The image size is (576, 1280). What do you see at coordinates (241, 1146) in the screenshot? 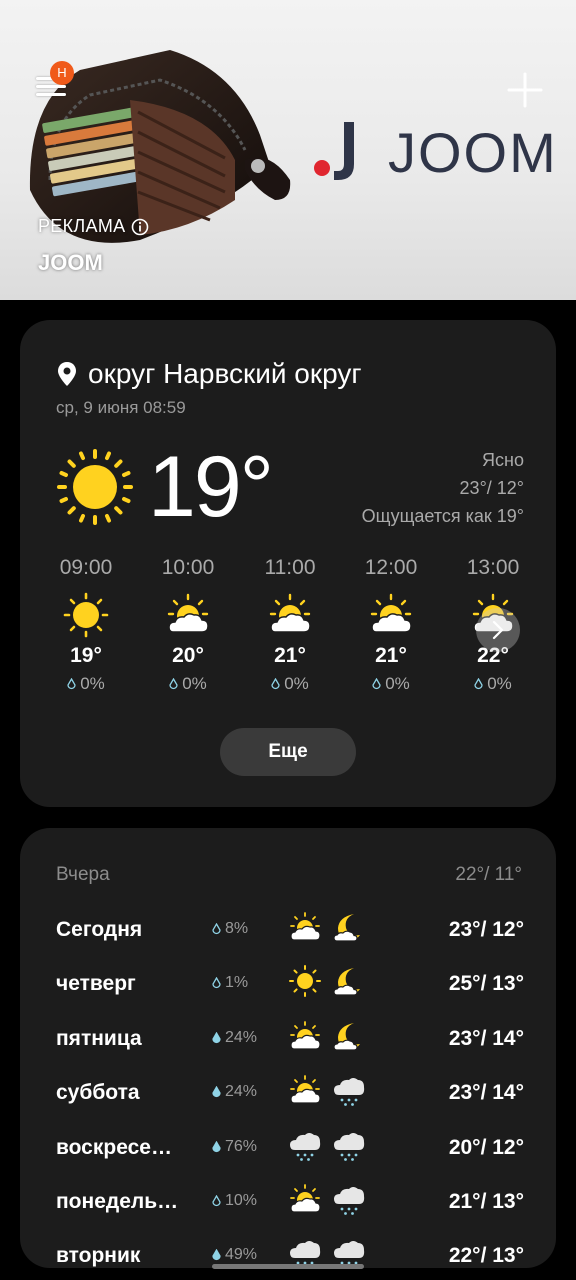
I see `day-precip-value: 76%` at bounding box center [241, 1146].